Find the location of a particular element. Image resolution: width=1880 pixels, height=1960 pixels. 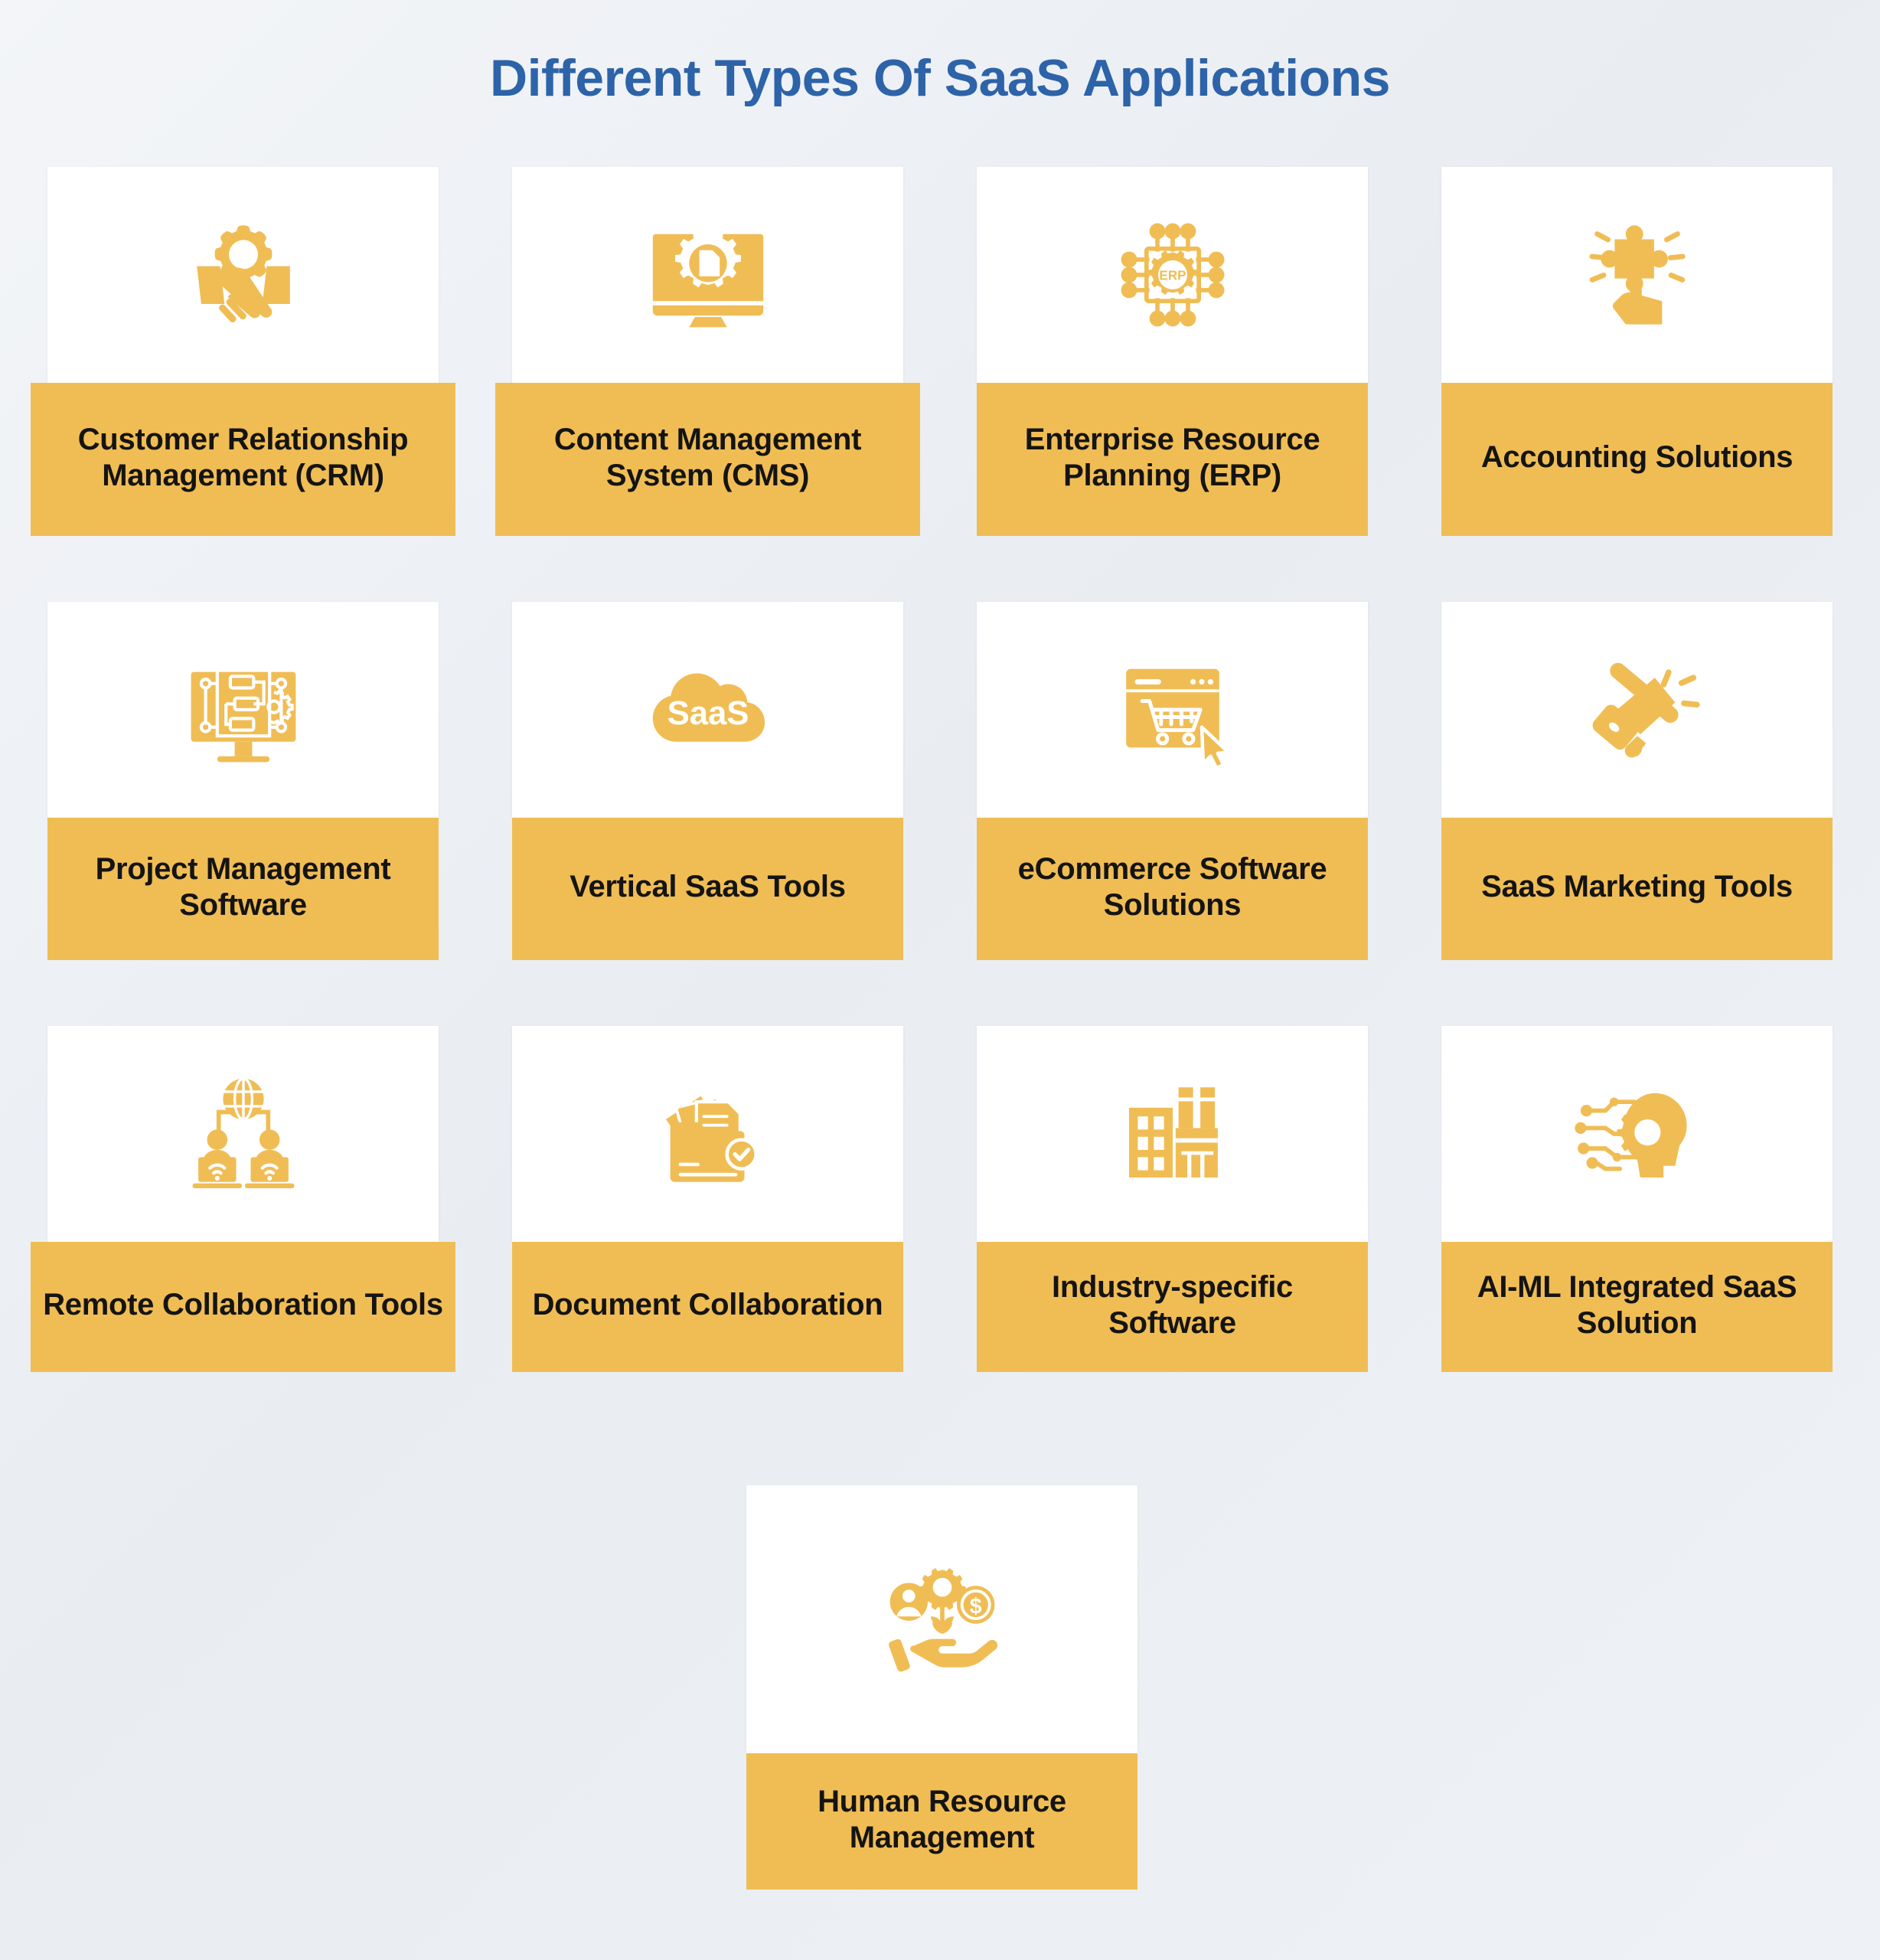

card-icon-area: ERP is located at coordinates (1172, 275).